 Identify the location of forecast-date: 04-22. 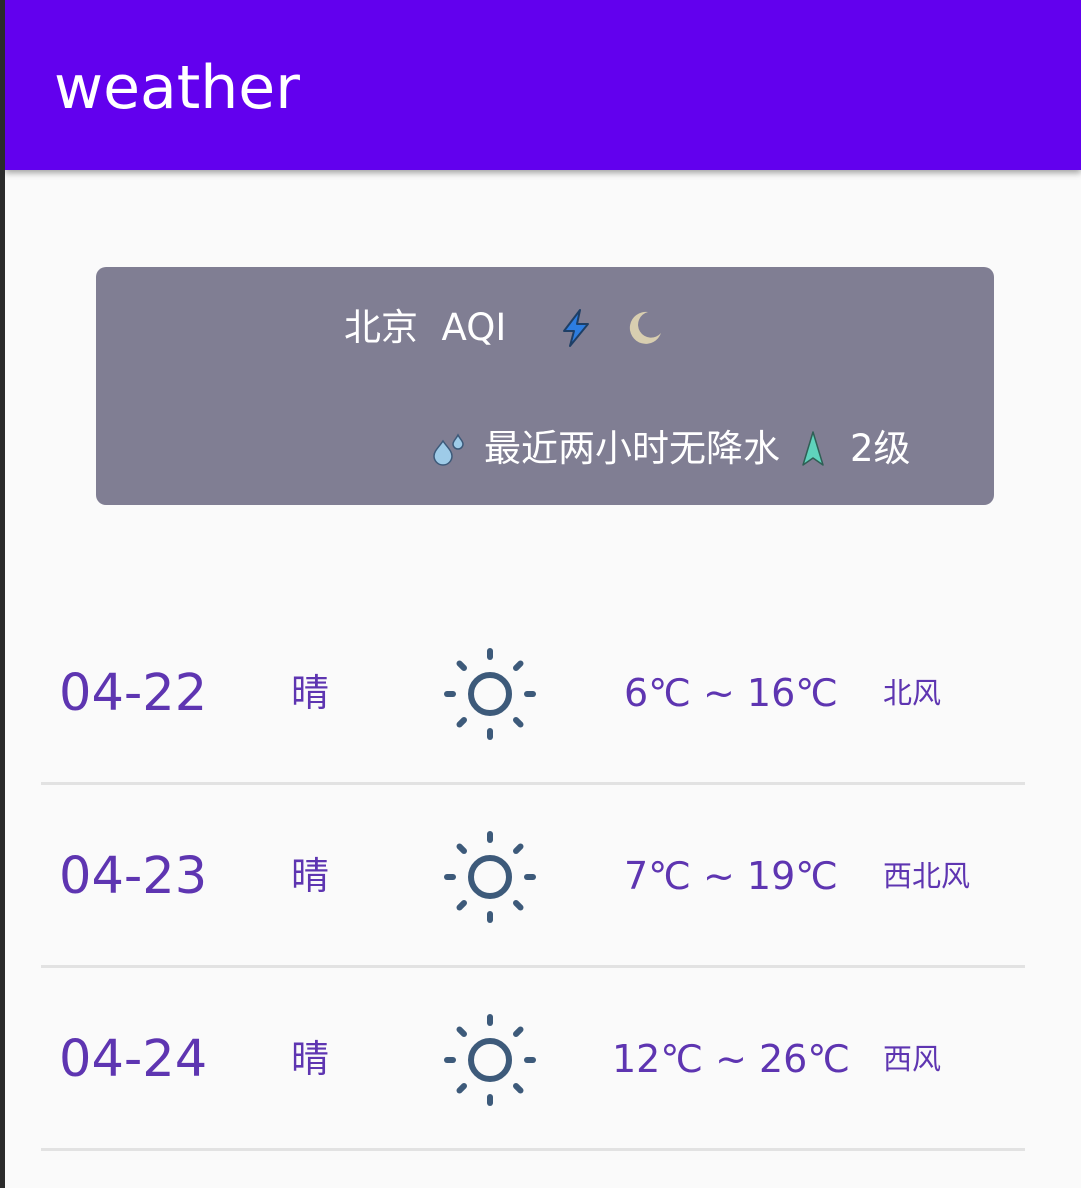
(133, 693).